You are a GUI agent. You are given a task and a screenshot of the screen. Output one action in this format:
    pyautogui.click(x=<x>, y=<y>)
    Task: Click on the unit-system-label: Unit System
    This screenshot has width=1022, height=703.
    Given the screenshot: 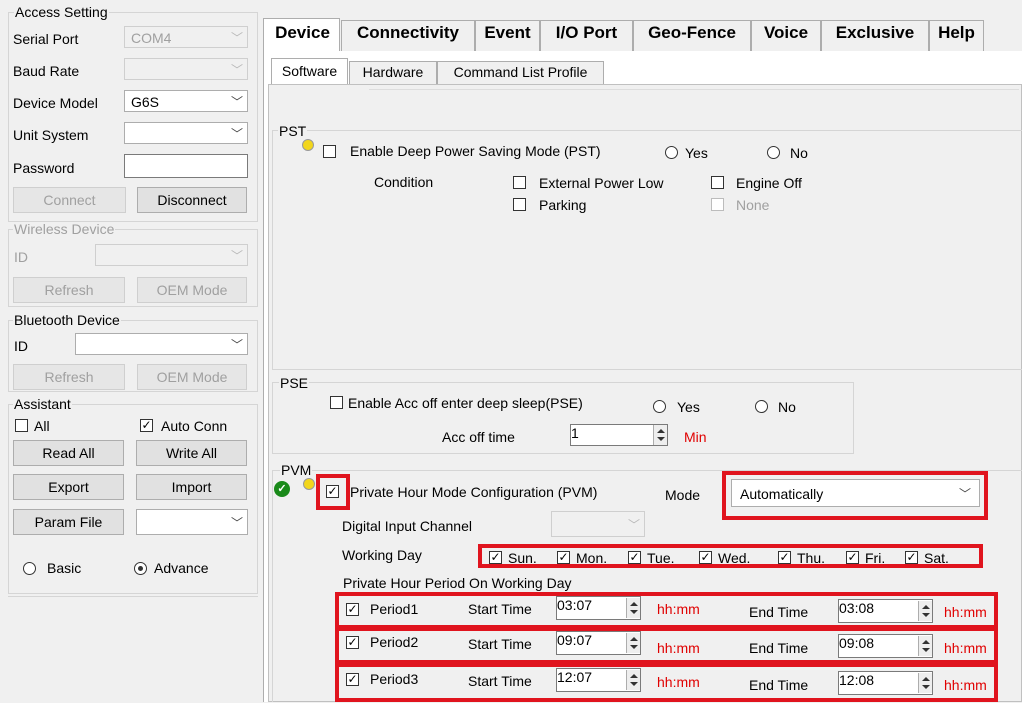 What is the action you would take?
    pyautogui.click(x=51, y=135)
    